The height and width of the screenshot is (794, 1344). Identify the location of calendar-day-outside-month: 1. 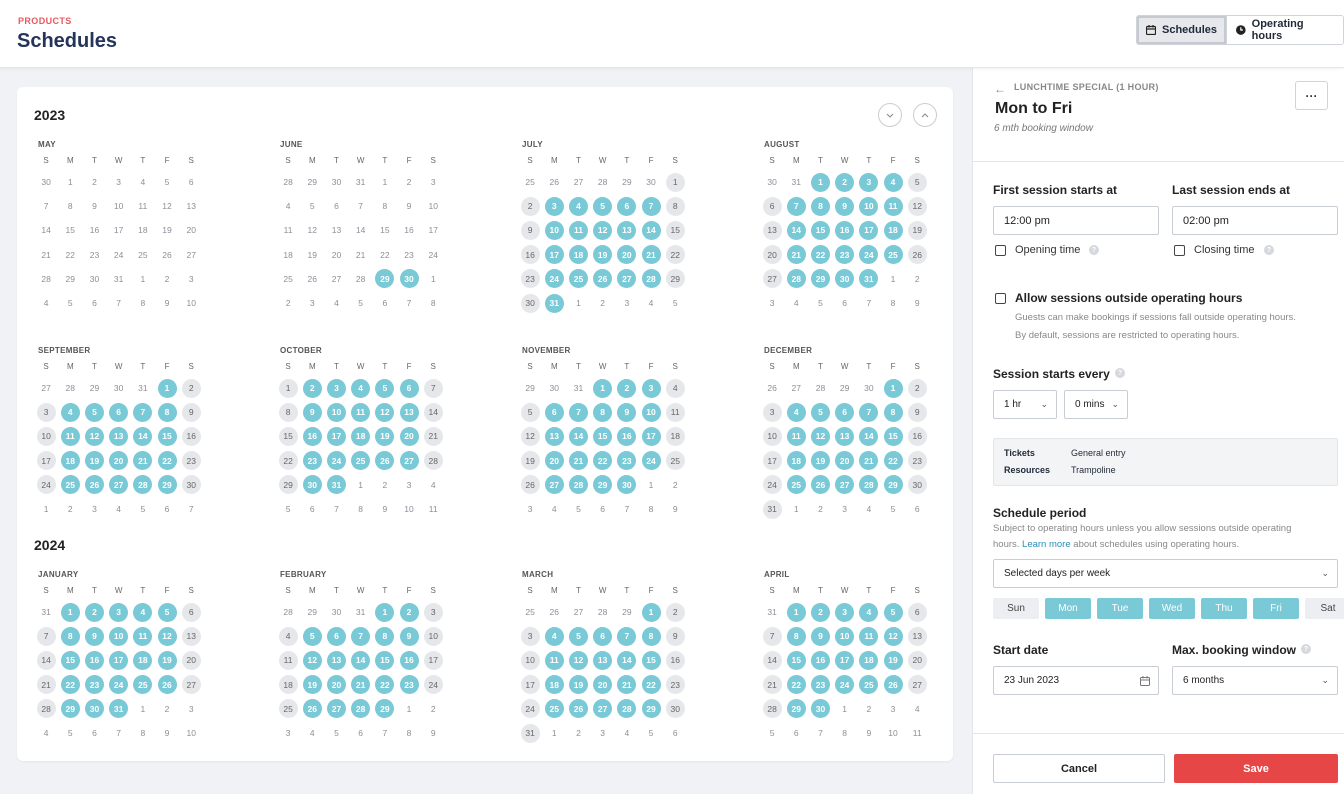
(893, 279).